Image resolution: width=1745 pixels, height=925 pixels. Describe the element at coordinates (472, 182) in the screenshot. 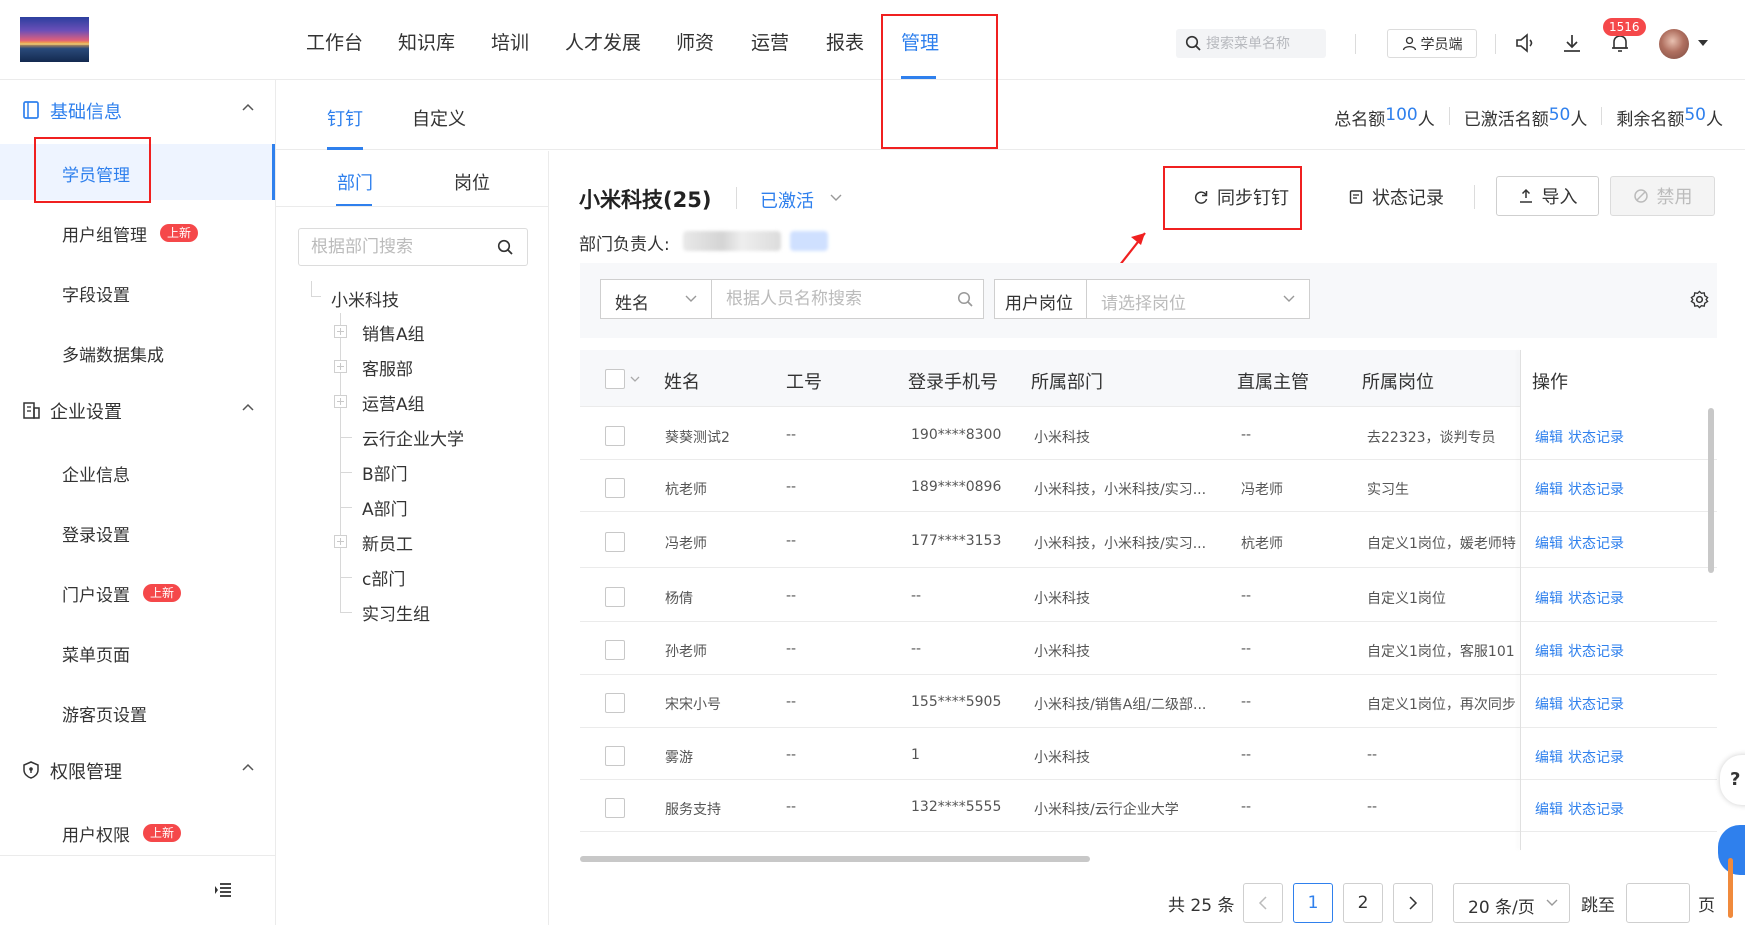

I see `subtab-post: 岗位` at that location.